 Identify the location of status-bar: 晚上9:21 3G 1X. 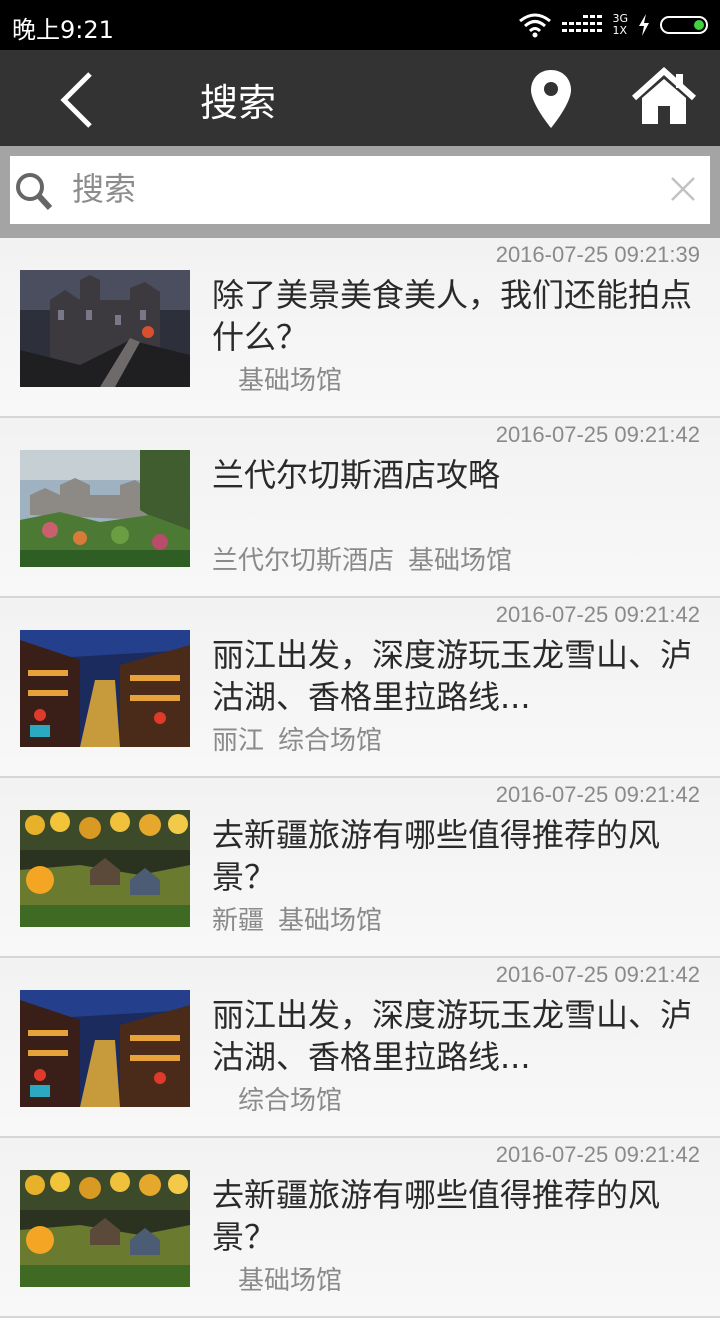
(360, 25).